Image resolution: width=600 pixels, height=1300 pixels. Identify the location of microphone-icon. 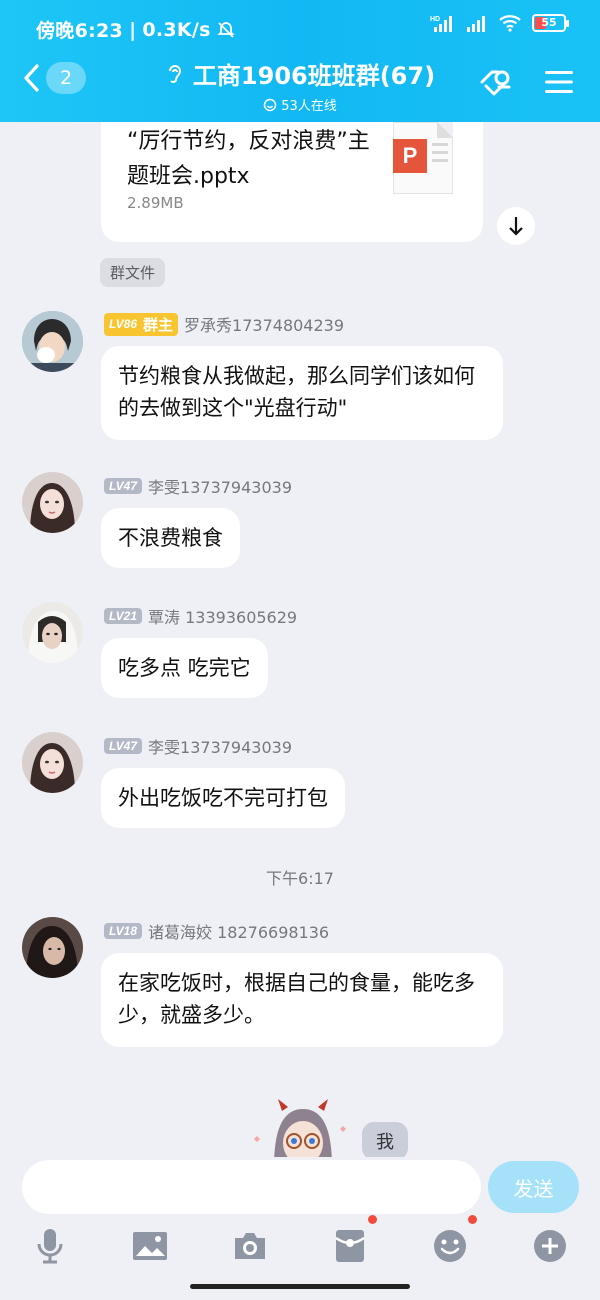
(50, 1246).